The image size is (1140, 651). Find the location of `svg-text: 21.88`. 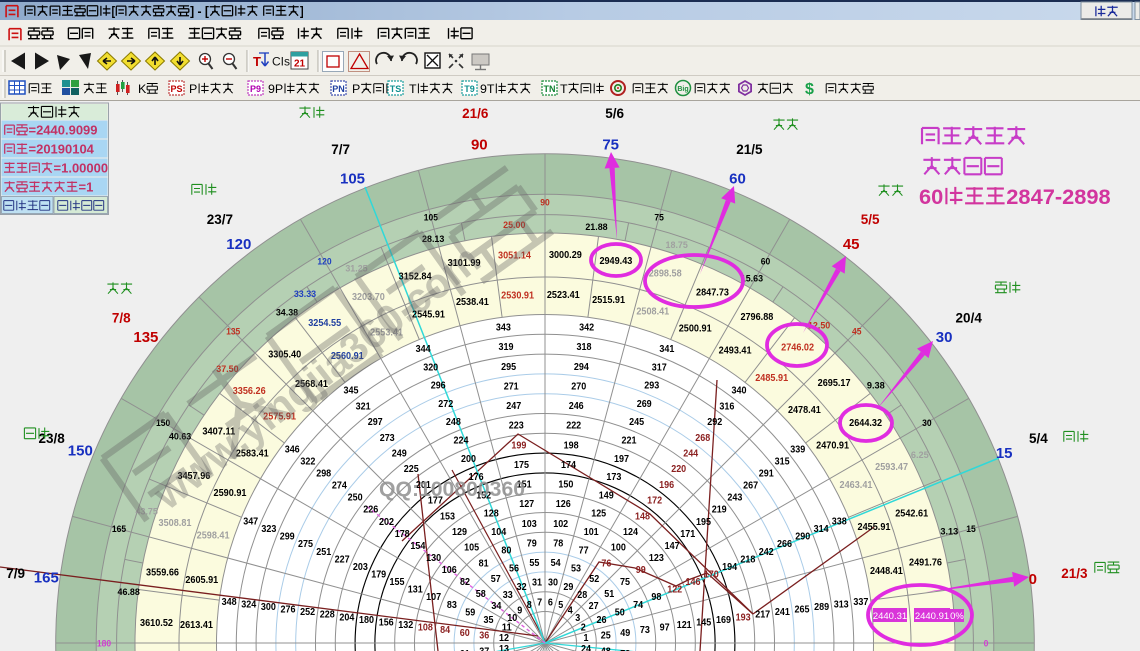

svg-text: 21.88 is located at coordinates (596, 227).